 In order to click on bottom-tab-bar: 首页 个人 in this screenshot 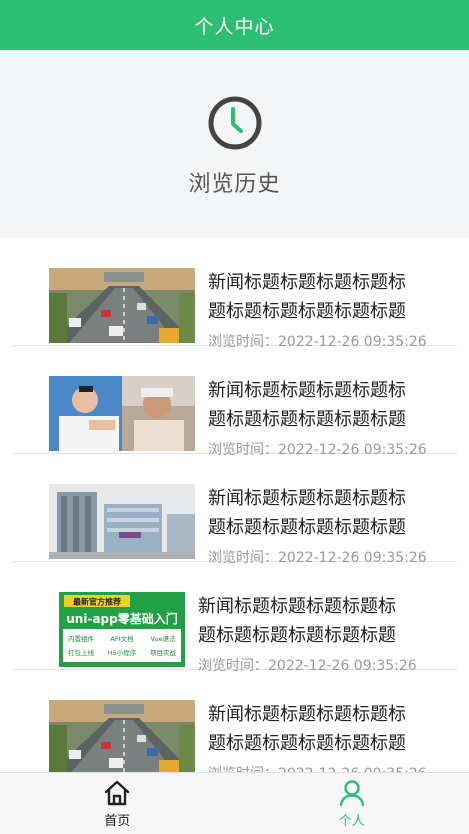, I will do `click(234, 803)`.